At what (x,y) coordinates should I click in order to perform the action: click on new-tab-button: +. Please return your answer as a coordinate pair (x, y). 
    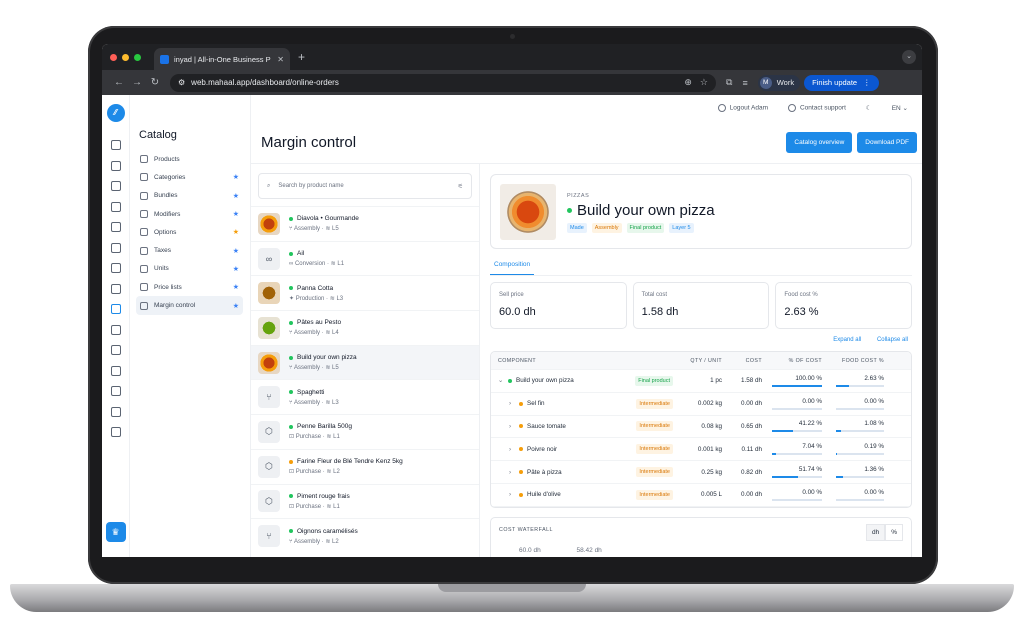
    Looking at the image, I should click on (301, 57).